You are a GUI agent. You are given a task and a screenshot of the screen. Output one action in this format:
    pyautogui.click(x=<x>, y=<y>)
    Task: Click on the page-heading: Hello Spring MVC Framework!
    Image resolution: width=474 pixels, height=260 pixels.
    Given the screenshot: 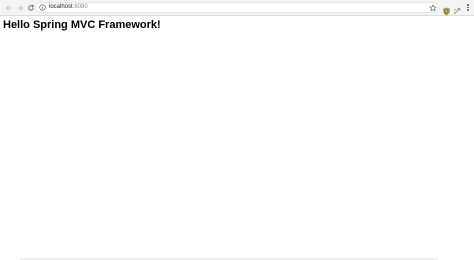 What is the action you would take?
    pyautogui.click(x=82, y=25)
    